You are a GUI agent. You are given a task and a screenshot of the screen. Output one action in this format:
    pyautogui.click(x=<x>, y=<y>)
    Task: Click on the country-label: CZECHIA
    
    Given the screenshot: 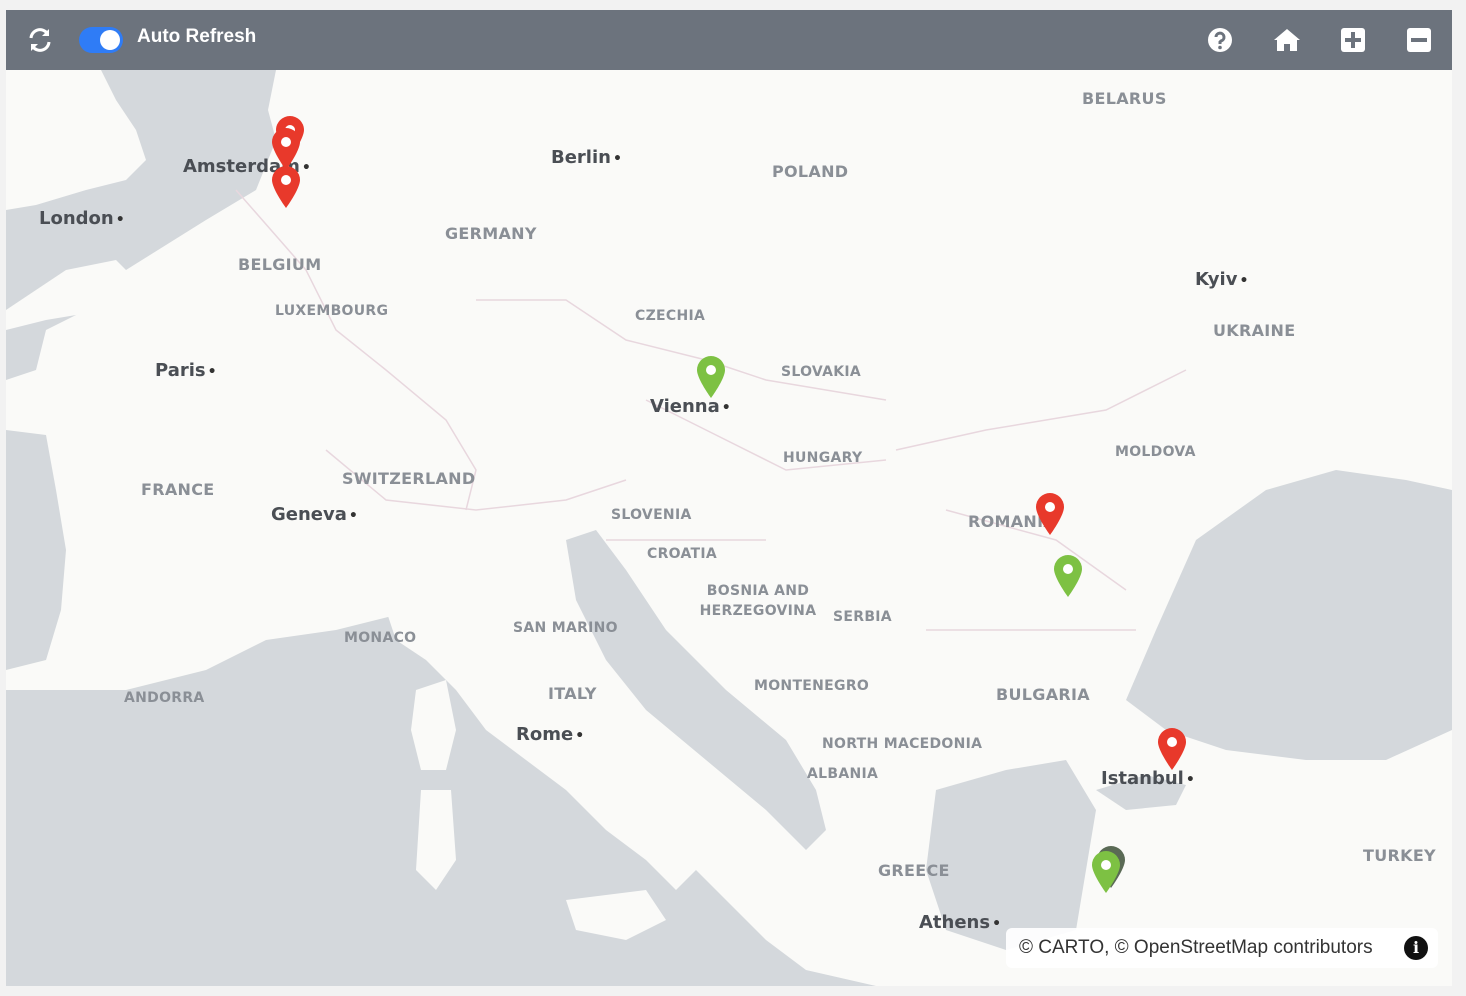 What is the action you would take?
    pyautogui.click(x=670, y=316)
    